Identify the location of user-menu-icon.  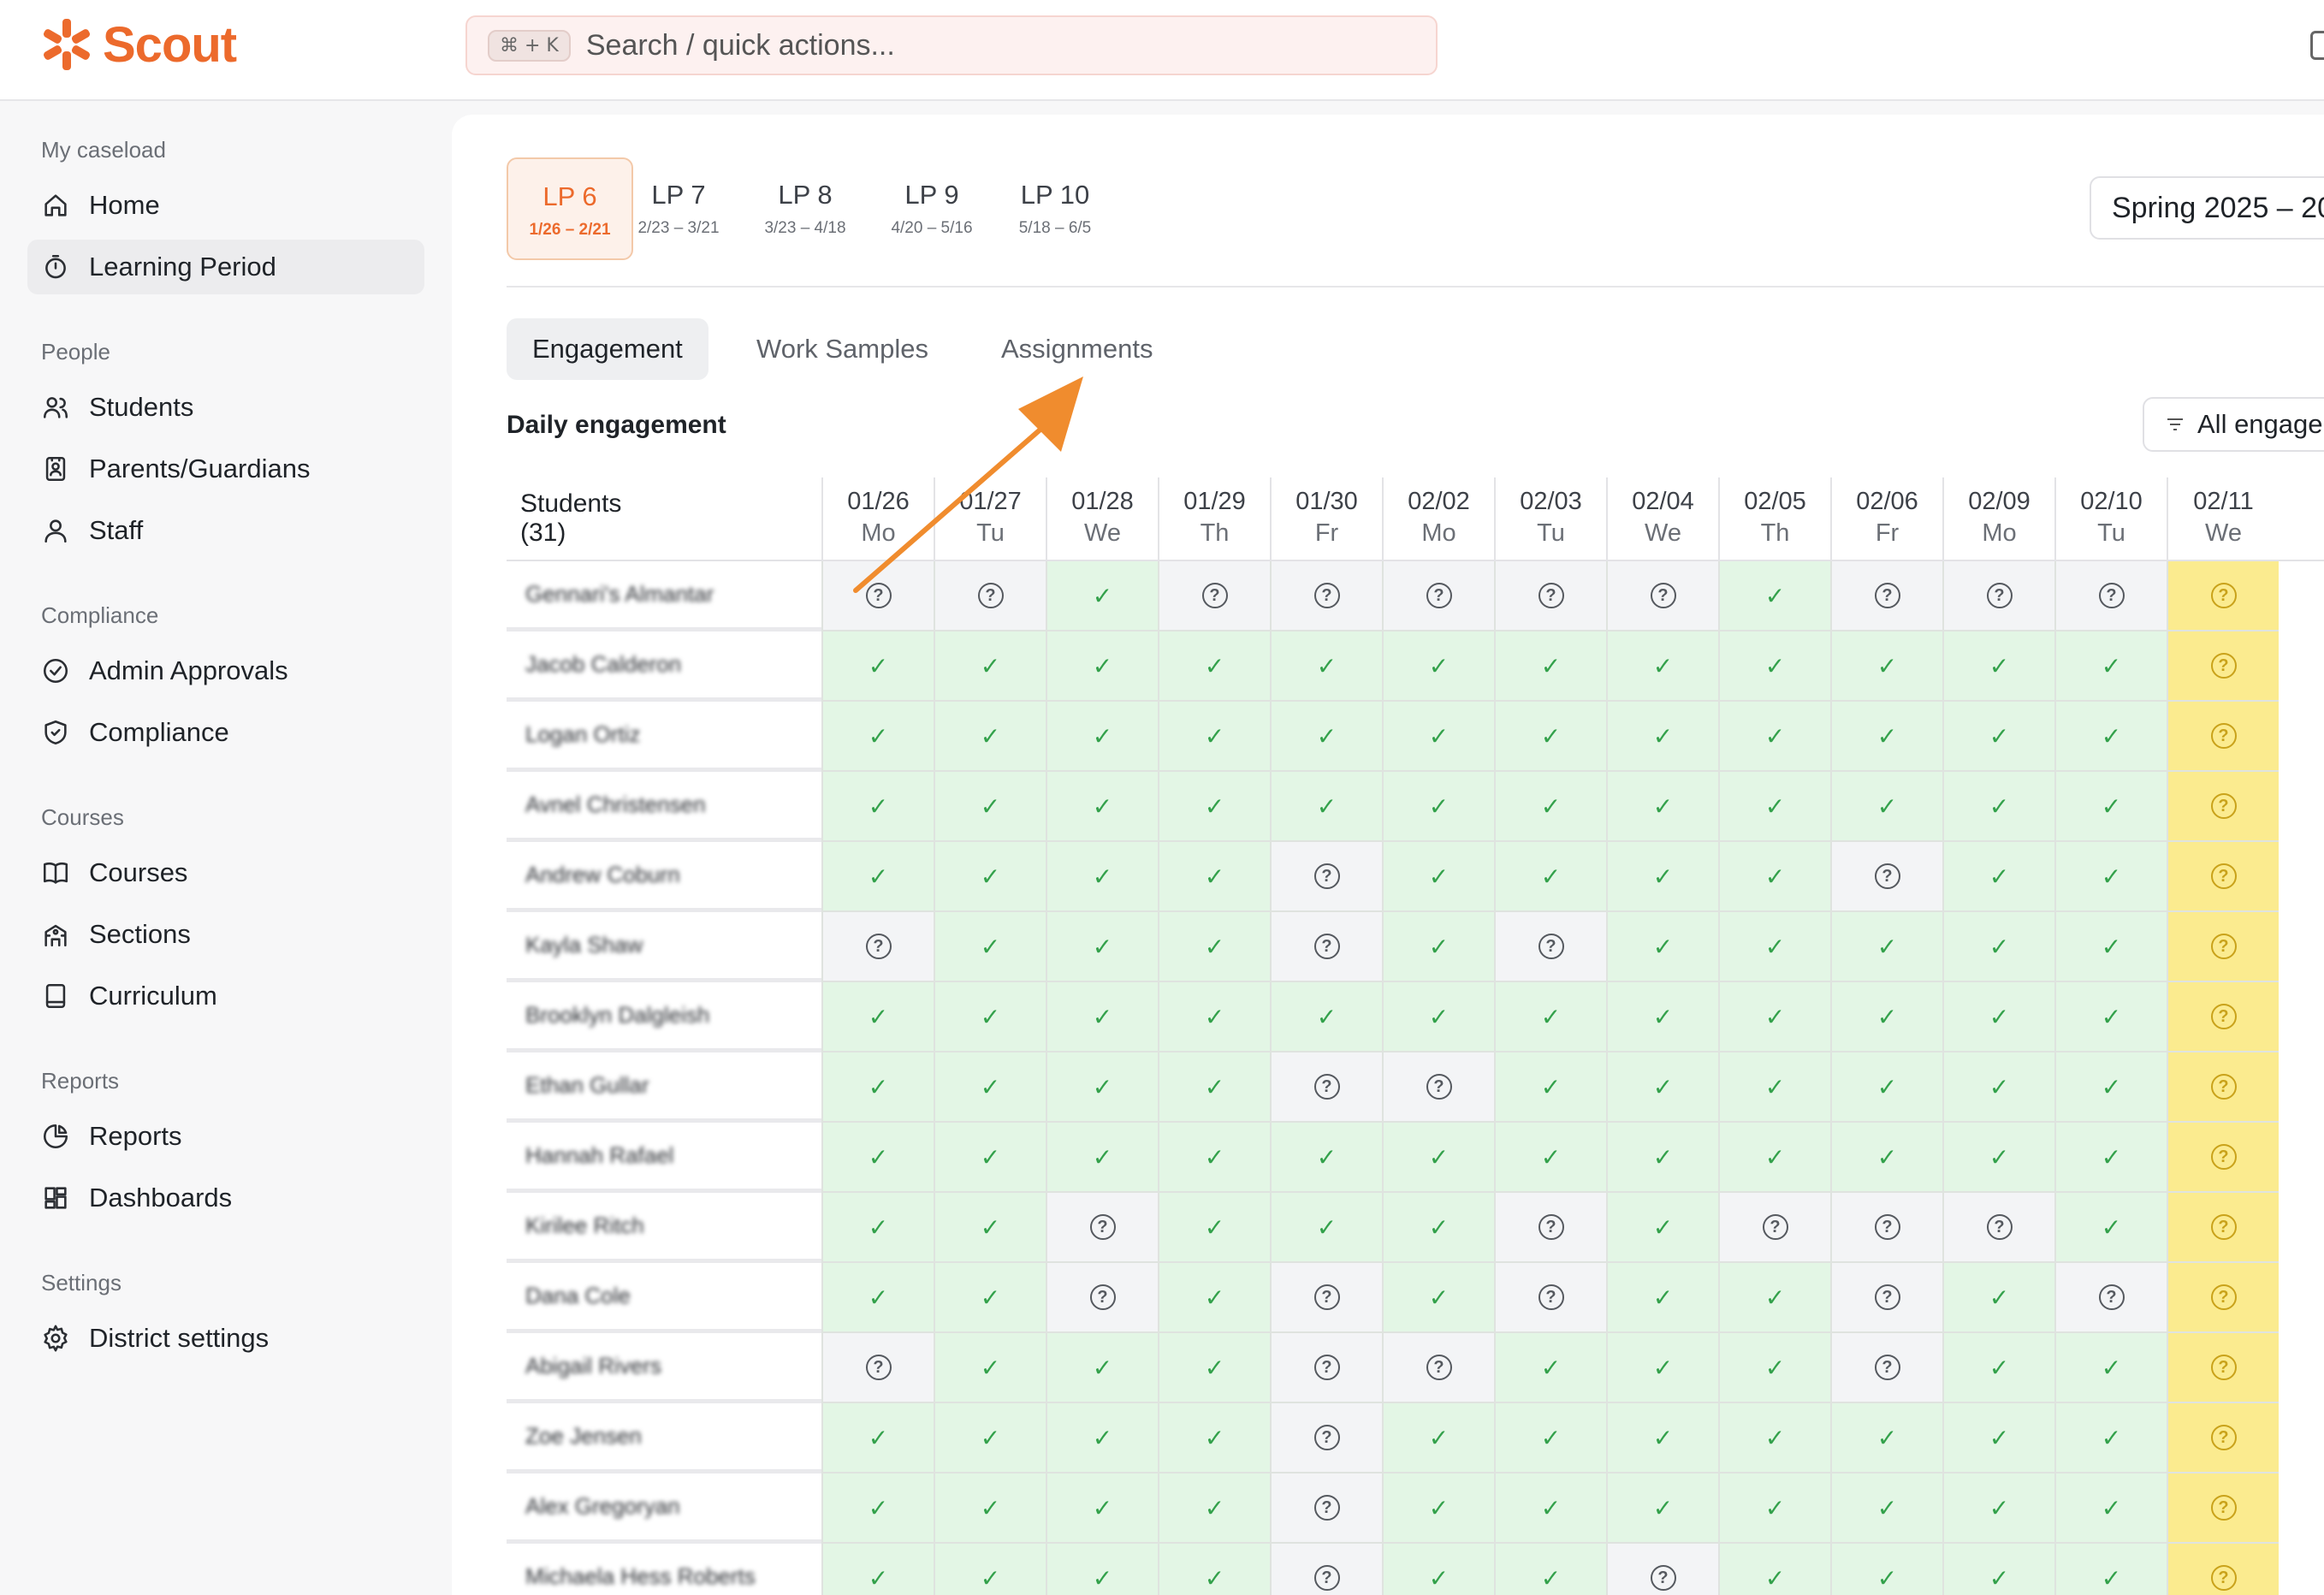
(2317, 45).